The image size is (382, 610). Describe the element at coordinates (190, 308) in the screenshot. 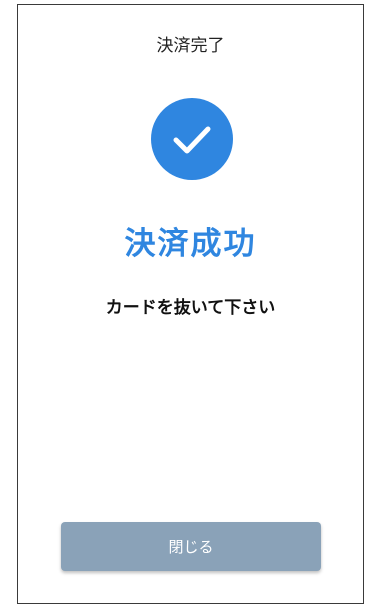

I see `remove-card-message: カードを抜いて下さい` at that location.